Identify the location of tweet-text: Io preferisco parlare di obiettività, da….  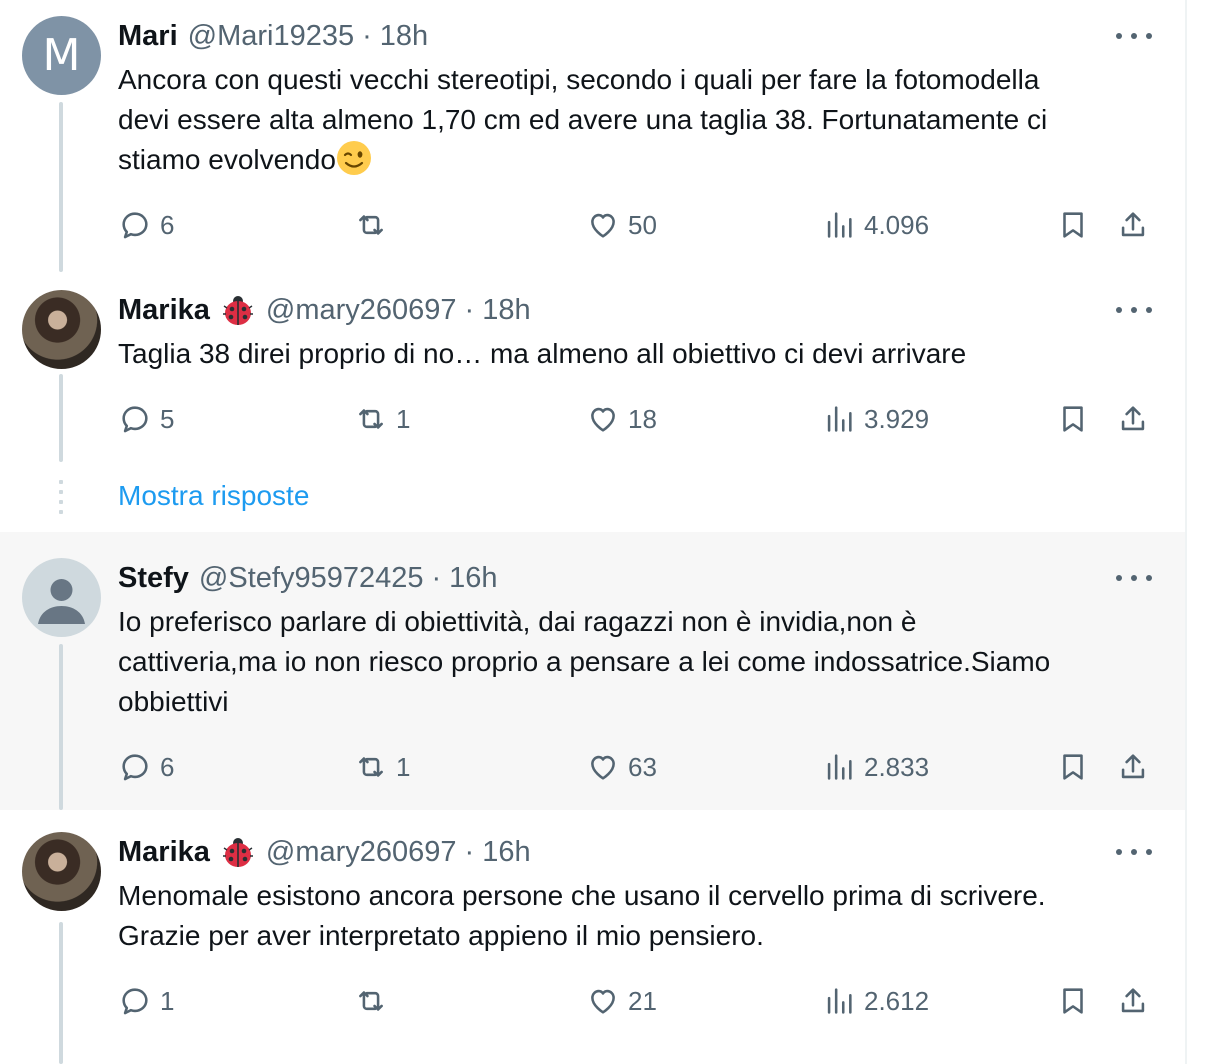
(648, 662).